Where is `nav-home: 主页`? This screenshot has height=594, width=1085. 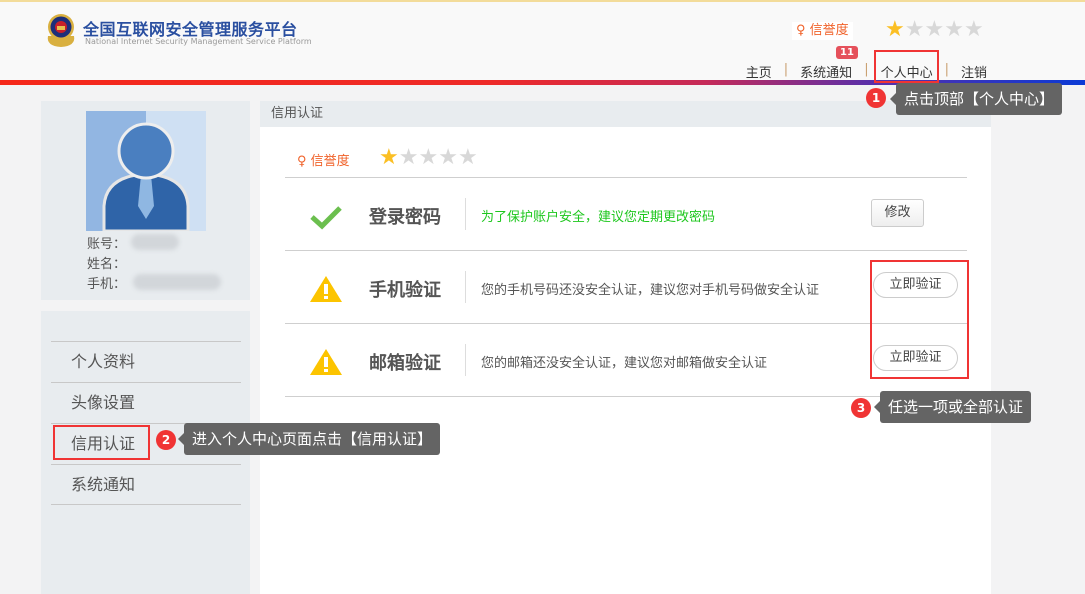 nav-home: 主页 is located at coordinates (759, 71).